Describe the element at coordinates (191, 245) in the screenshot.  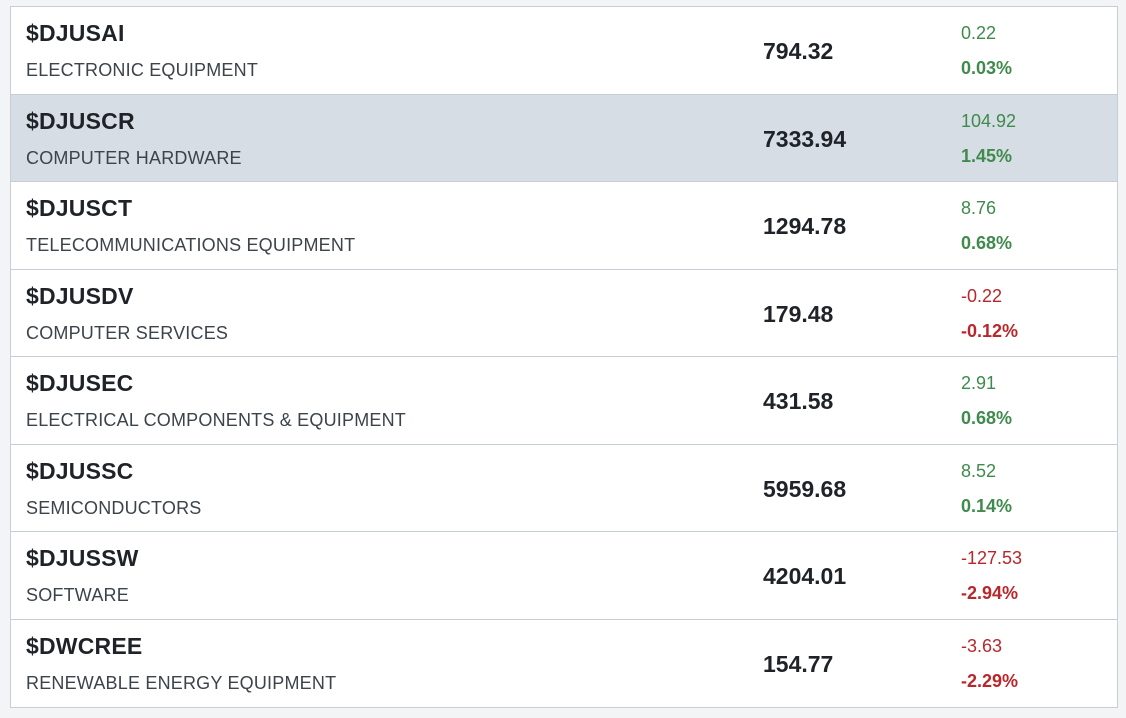
I see `row-name: TELECOMMUNICATIONS EQUIPMENT` at that location.